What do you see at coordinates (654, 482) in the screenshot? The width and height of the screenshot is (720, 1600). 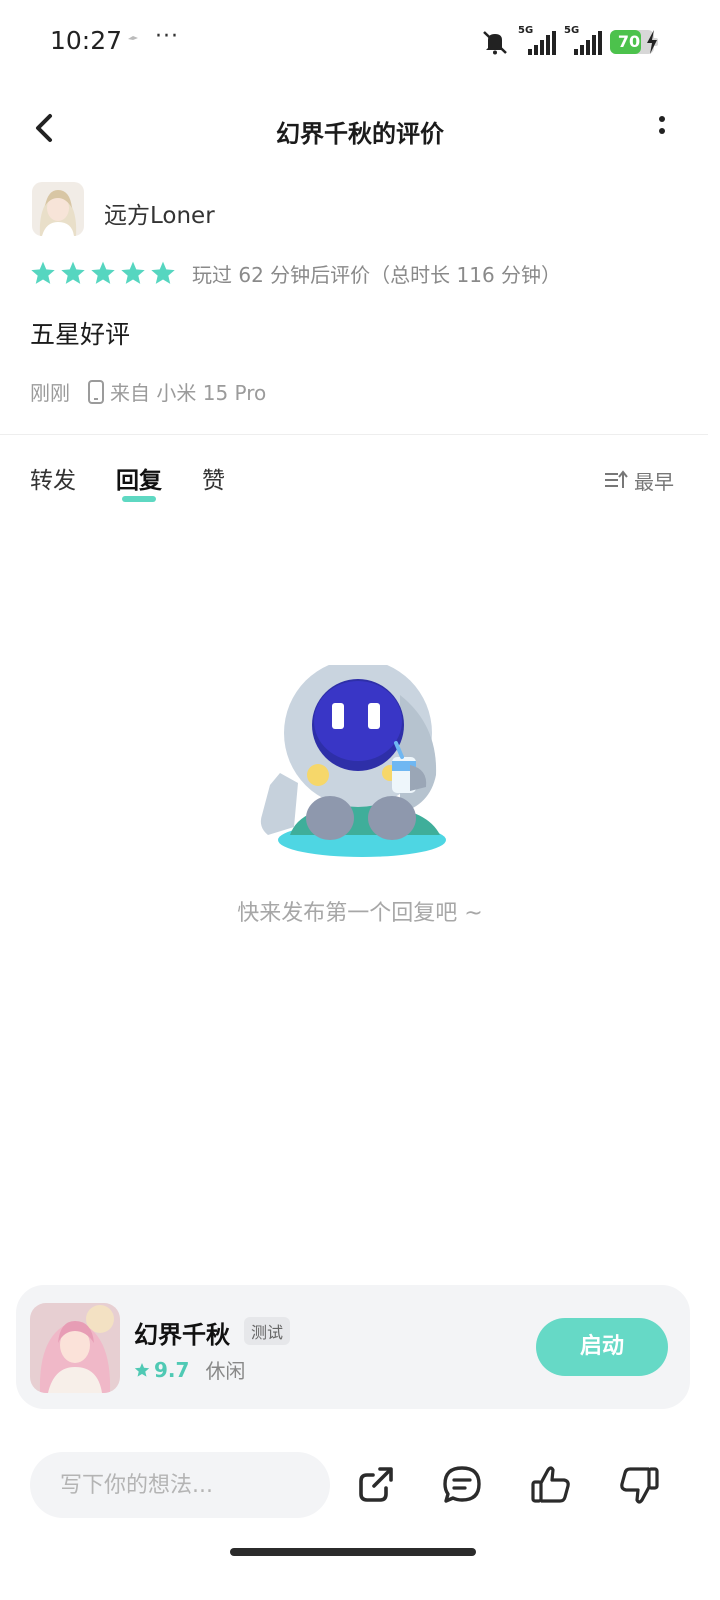 I see `sort-label: 最早` at bounding box center [654, 482].